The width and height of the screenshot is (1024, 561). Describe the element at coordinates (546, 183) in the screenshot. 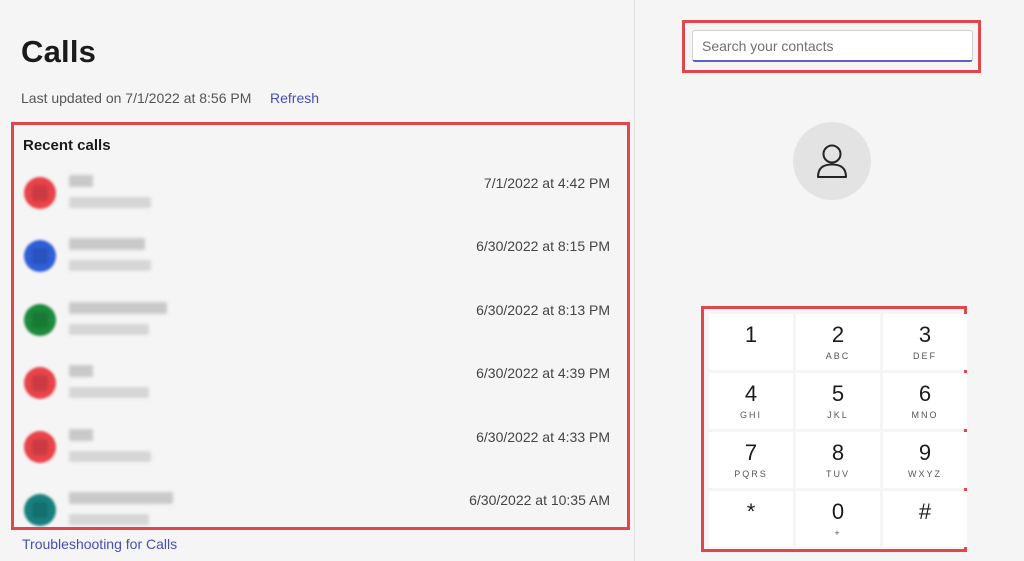

I see `call-time: 7/1/2022 at 4:42 PM` at that location.